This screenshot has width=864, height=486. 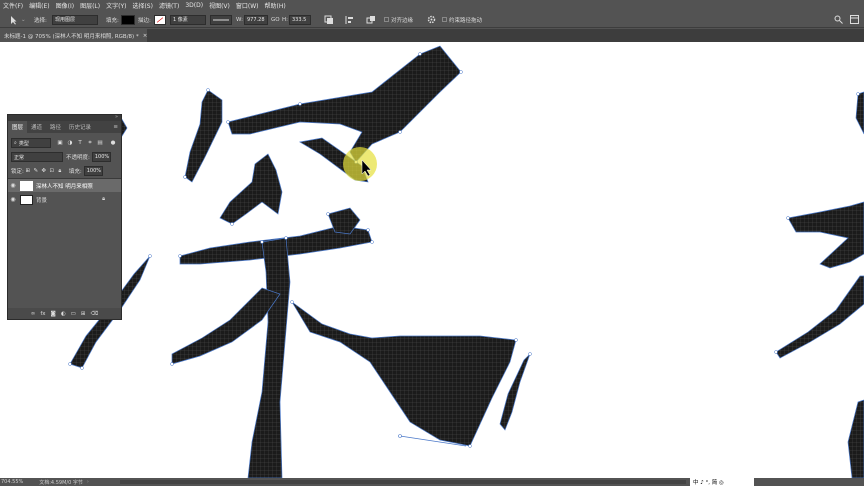 I want to click on trash-icon: ⌫, so click(x=94, y=314).